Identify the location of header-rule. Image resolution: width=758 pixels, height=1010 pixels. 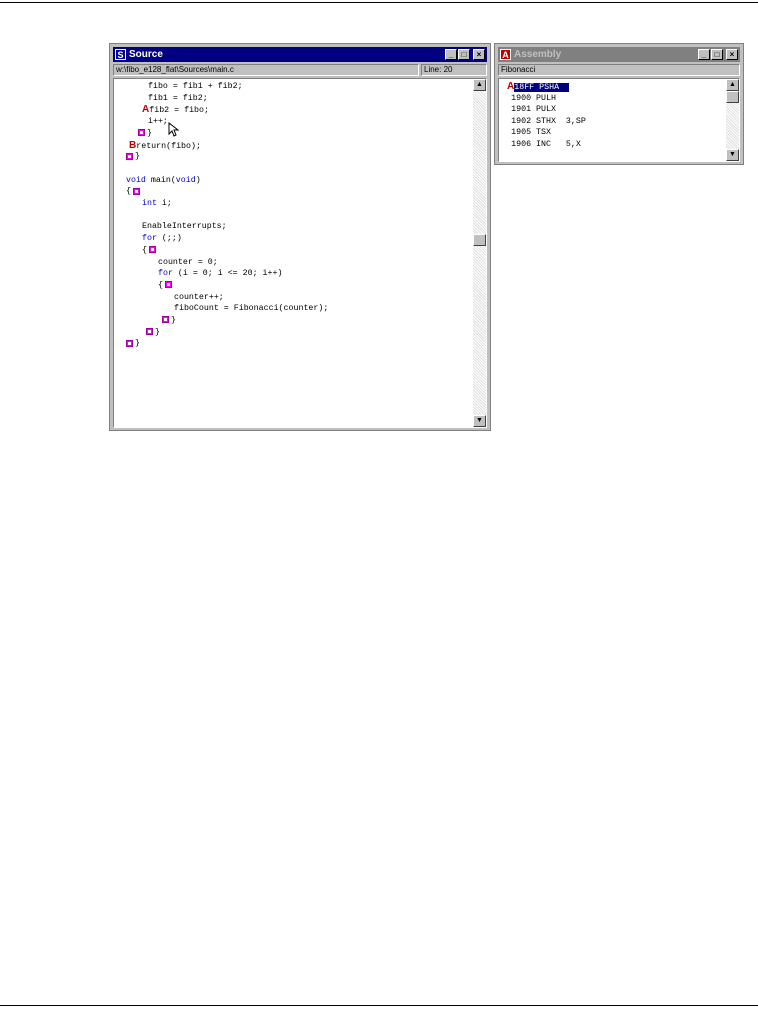
(379, 2).